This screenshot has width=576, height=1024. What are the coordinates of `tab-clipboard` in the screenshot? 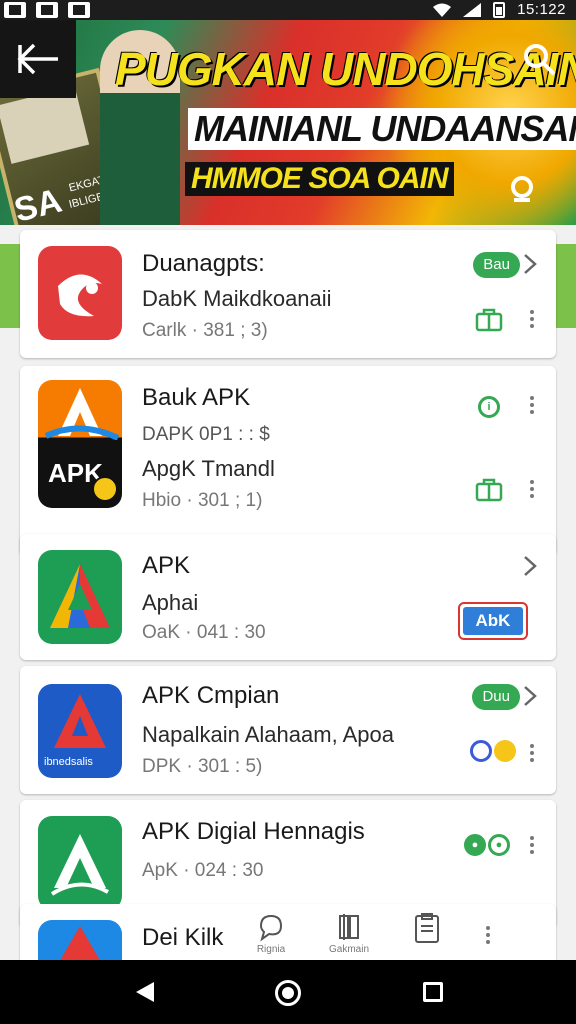 It's located at (427, 935).